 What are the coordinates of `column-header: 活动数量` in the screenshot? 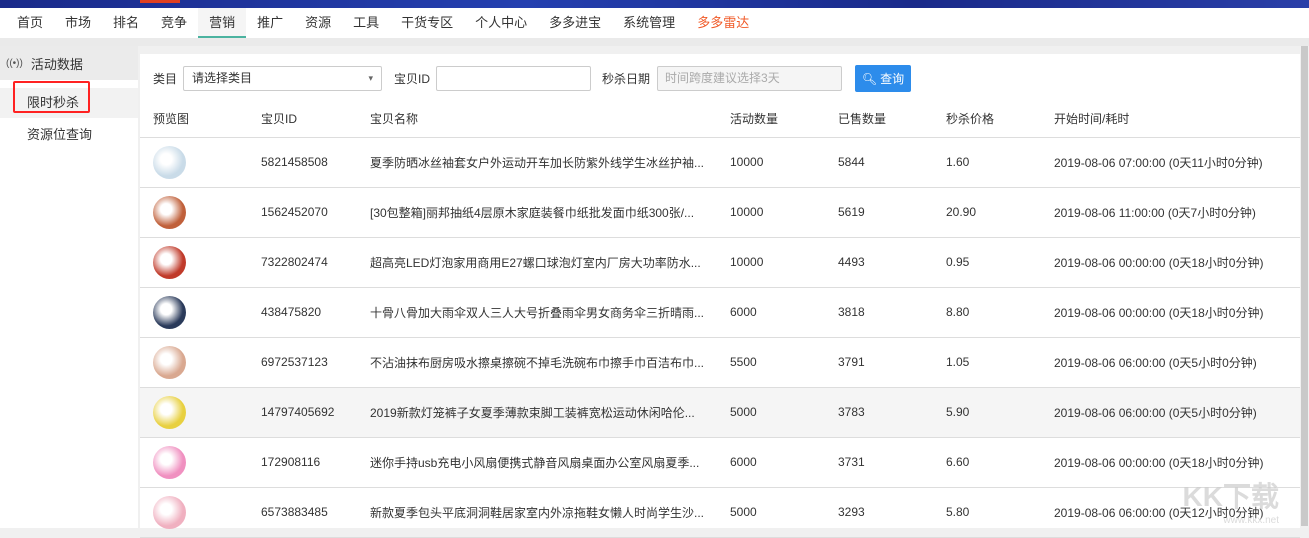 It's located at (771, 119).